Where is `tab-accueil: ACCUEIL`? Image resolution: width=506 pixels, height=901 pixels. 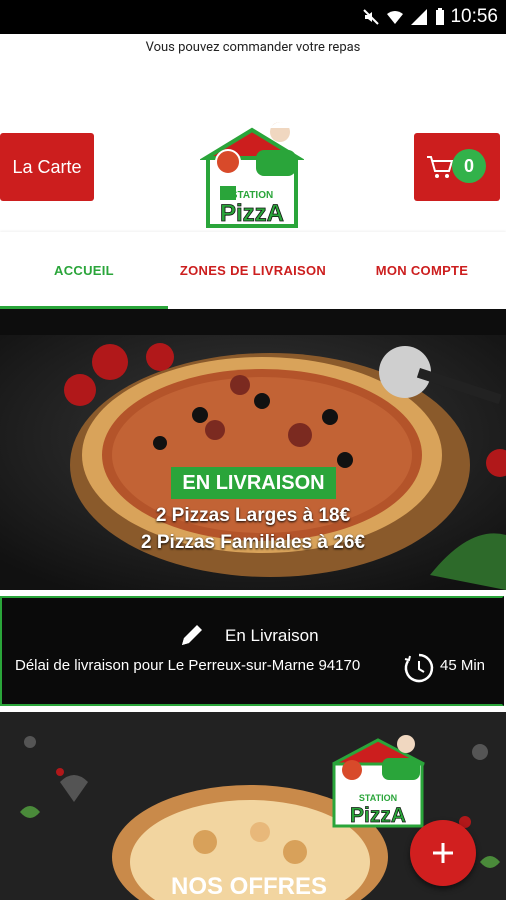
tab-accueil: ACCUEIL is located at coordinates (84, 270).